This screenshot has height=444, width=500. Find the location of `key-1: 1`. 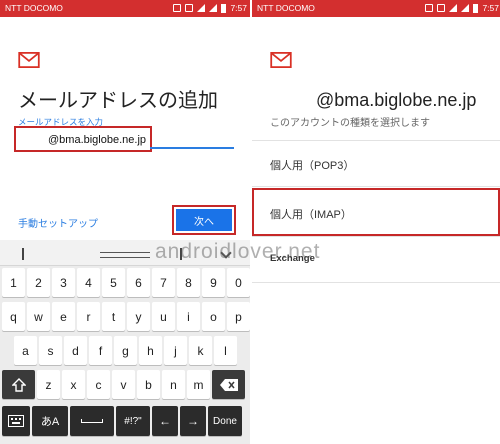

key-1: 1 is located at coordinates (13, 282).